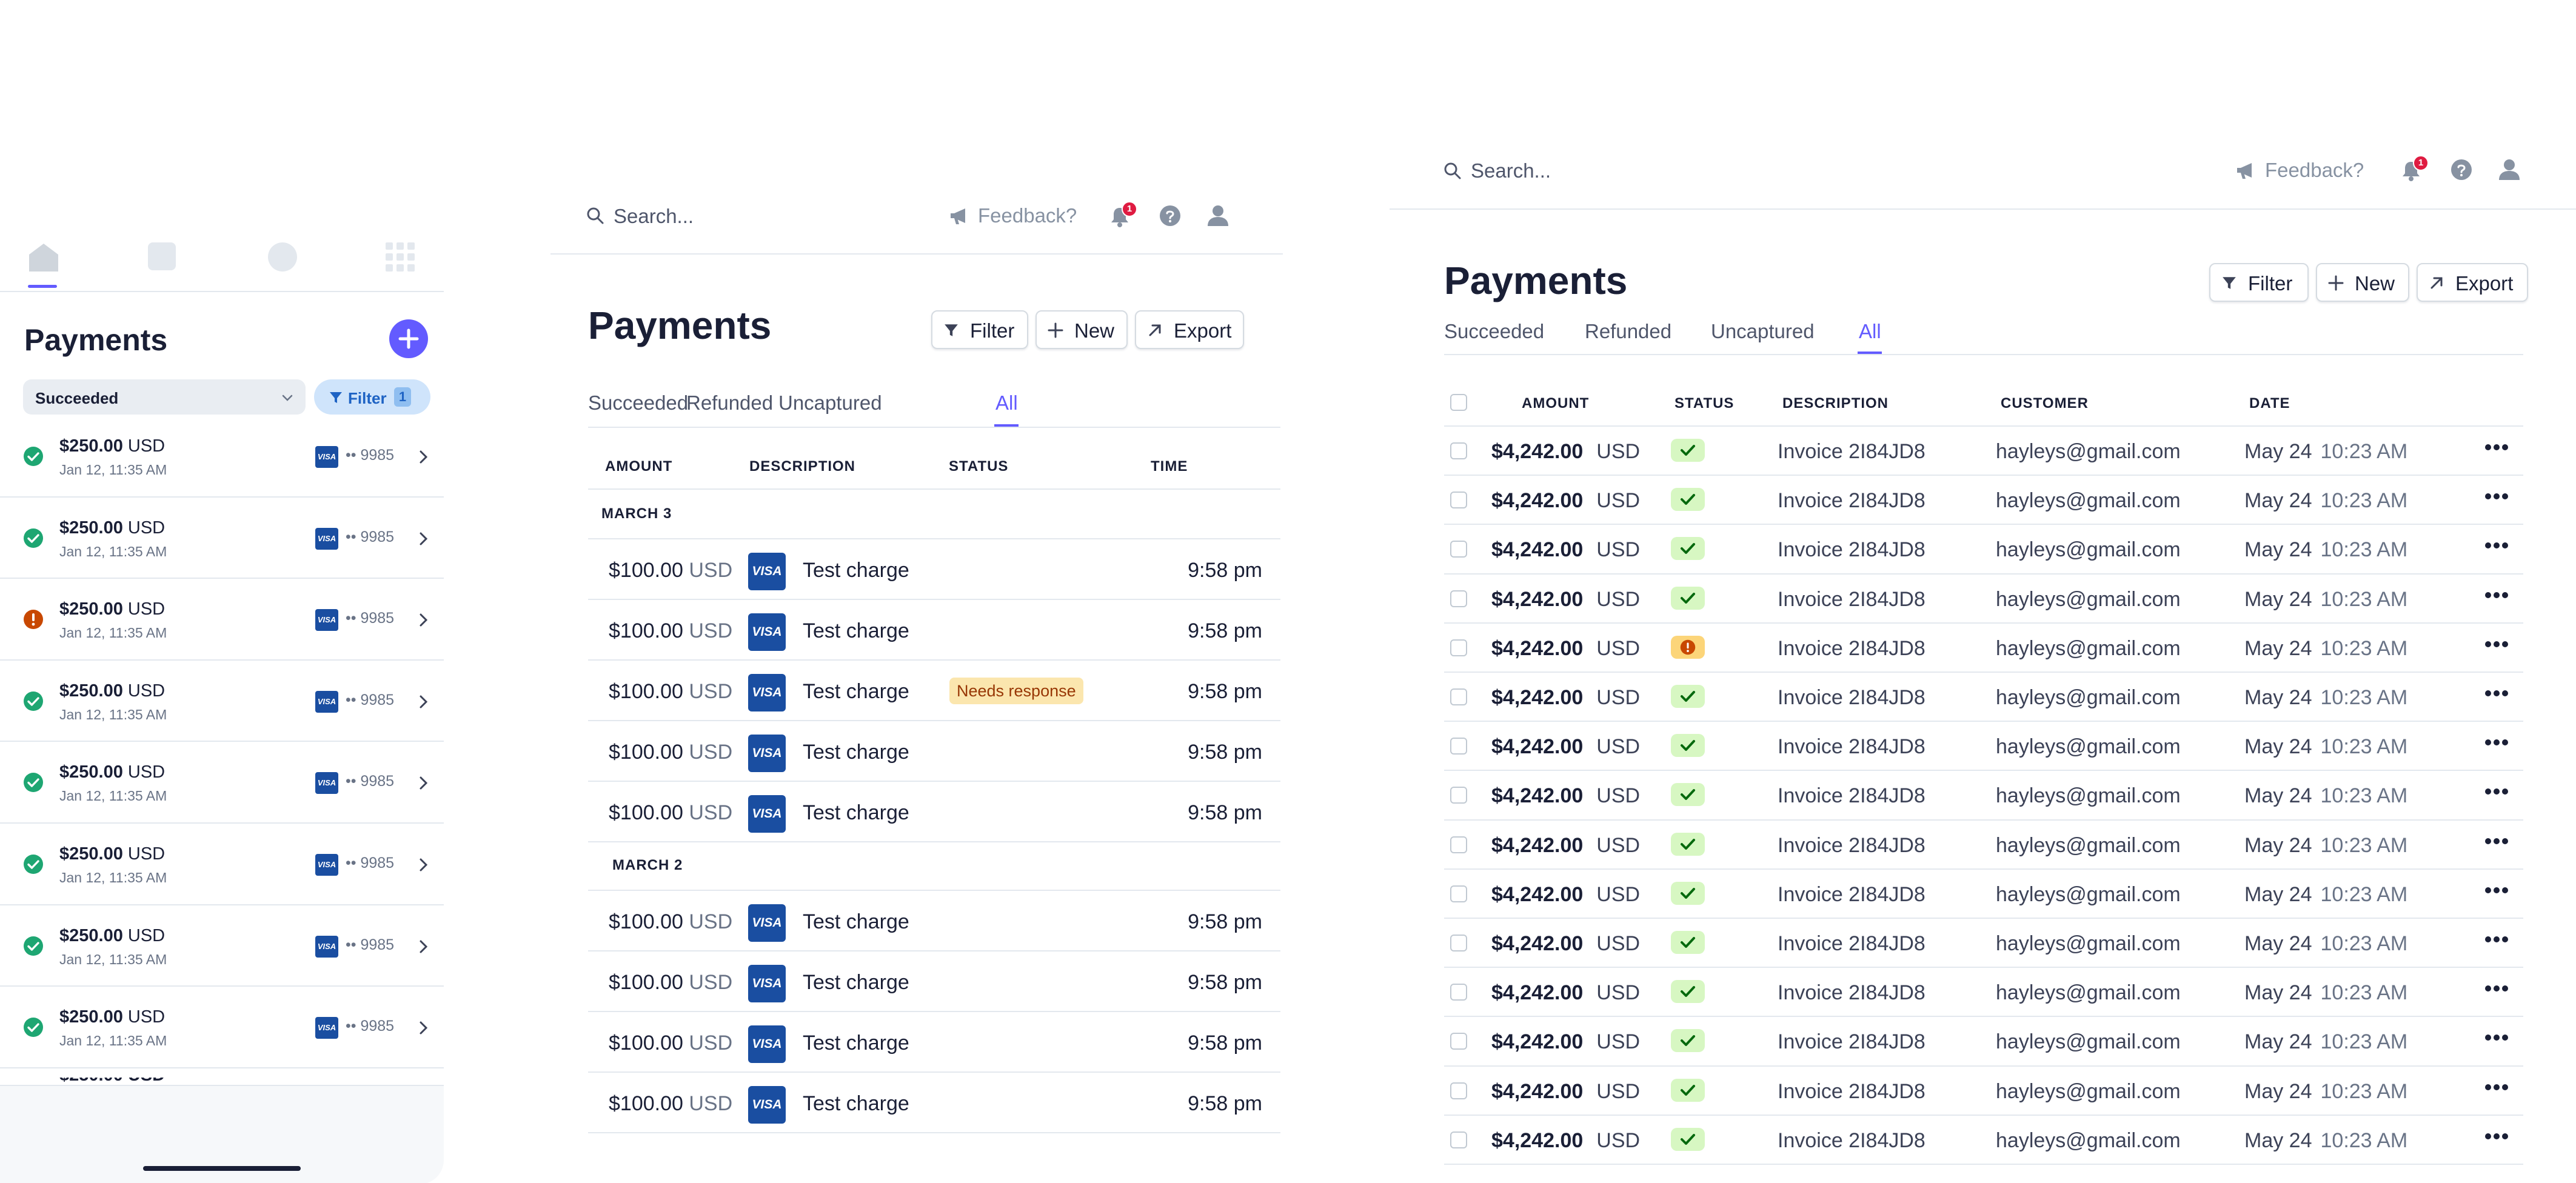 The width and height of the screenshot is (2576, 1183). I want to click on circle-icon, so click(282, 257).